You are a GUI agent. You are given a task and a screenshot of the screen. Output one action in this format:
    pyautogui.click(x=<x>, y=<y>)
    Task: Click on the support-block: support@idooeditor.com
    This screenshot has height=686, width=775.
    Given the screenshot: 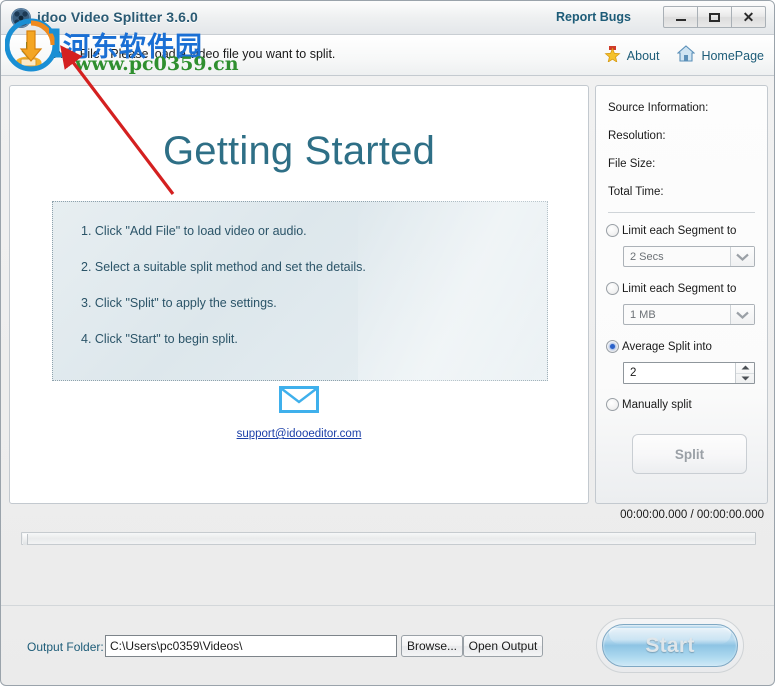 What is the action you would take?
    pyautogui.click(x=299, y=414)
    